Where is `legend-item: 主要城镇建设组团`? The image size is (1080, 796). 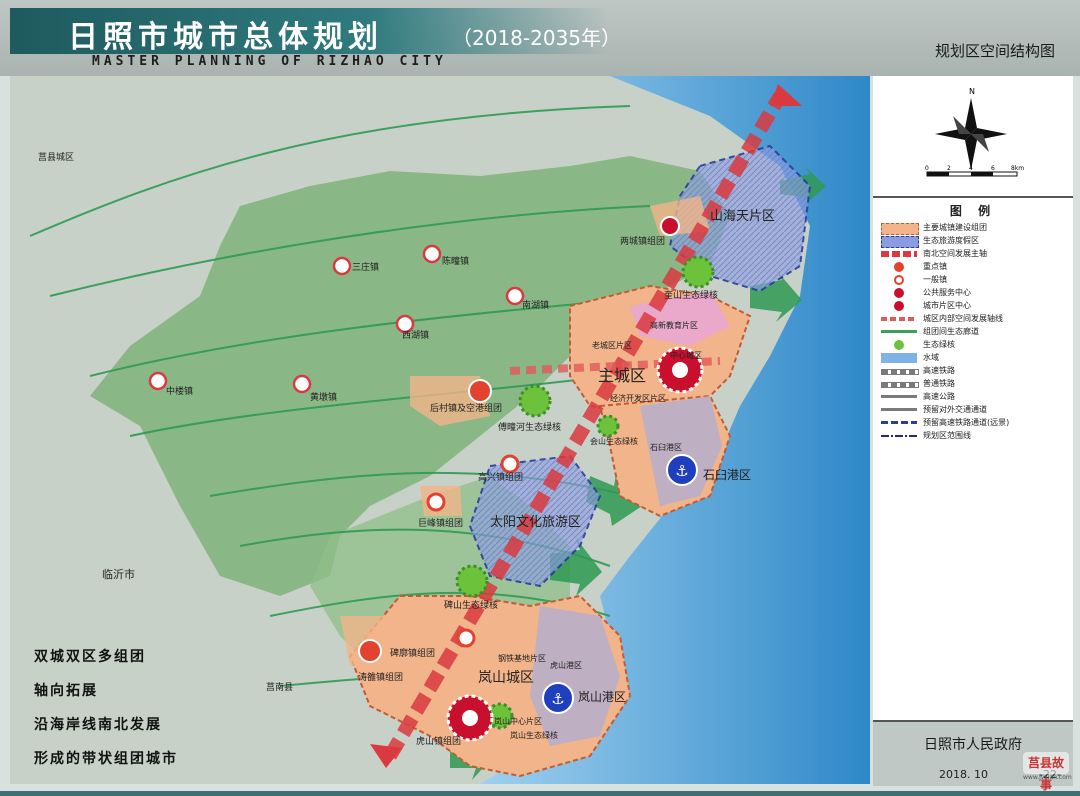
legend-item: 主要城镇建设组团 is located at coordinates (976, 228).